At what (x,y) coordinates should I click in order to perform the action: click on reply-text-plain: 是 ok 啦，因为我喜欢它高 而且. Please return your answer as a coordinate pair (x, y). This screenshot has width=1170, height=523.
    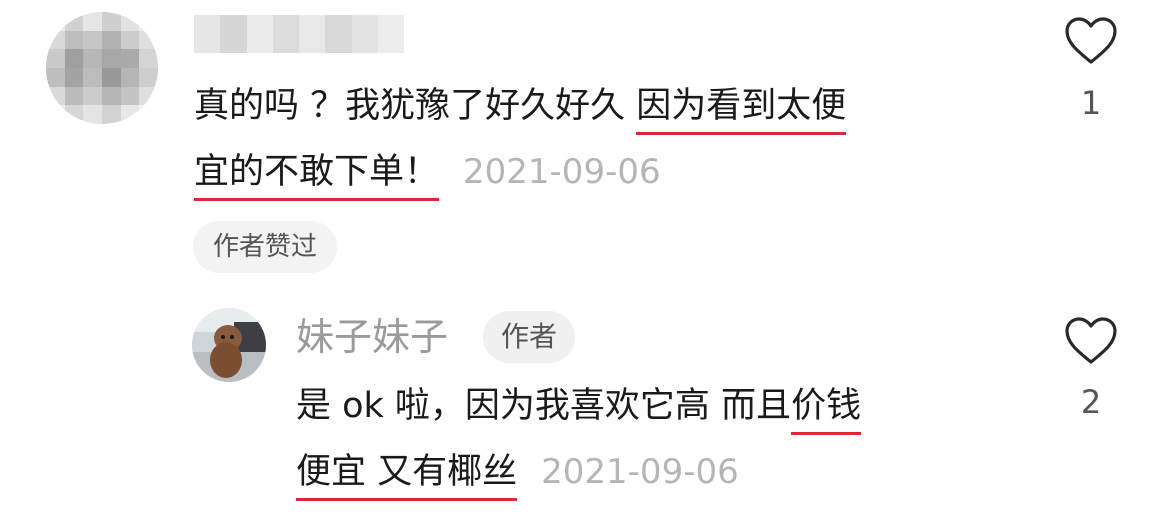
    Looking at the image, I should click on (544, 406).